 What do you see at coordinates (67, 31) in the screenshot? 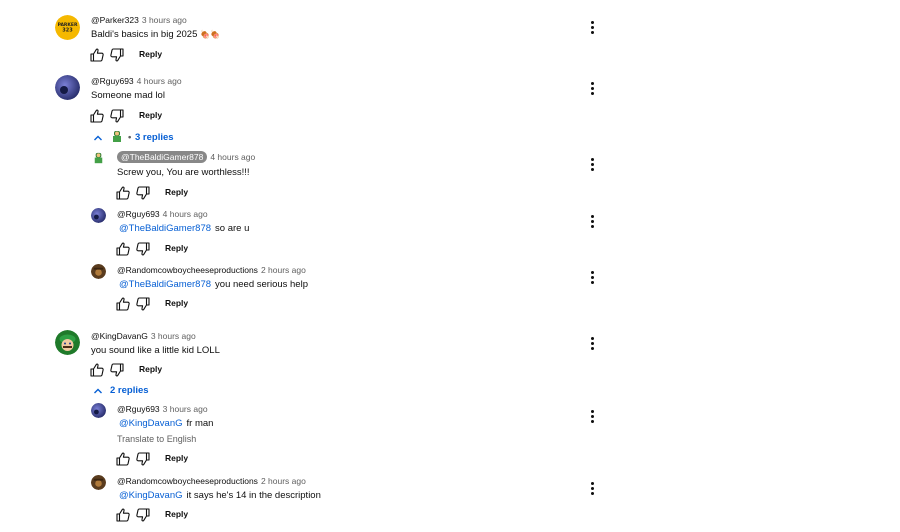
I see `svg-text: 323` at bounding box center [67, 31].